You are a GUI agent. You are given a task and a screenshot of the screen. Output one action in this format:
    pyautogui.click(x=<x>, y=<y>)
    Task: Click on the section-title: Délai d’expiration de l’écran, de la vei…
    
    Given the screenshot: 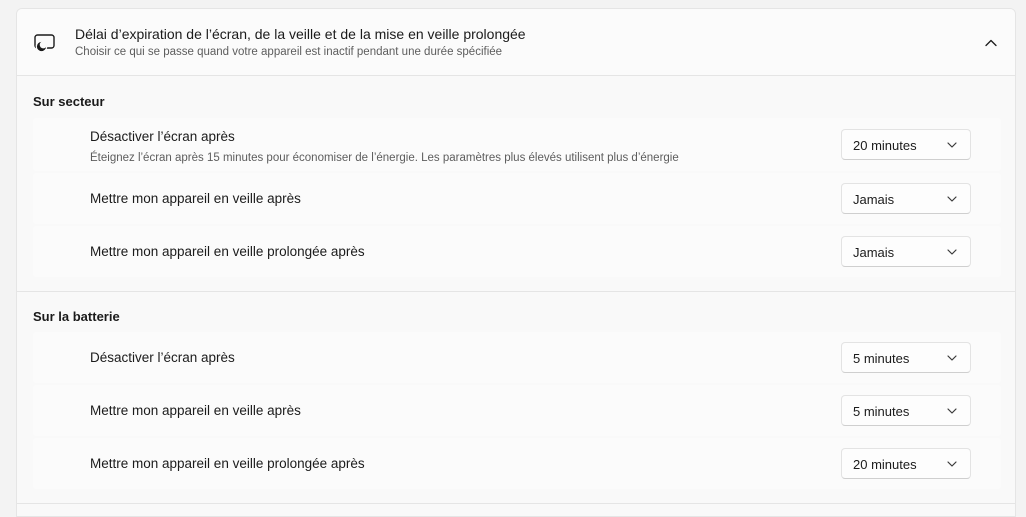 What is the action you would take?
    pyautogui.click(x=300, y=34)
    